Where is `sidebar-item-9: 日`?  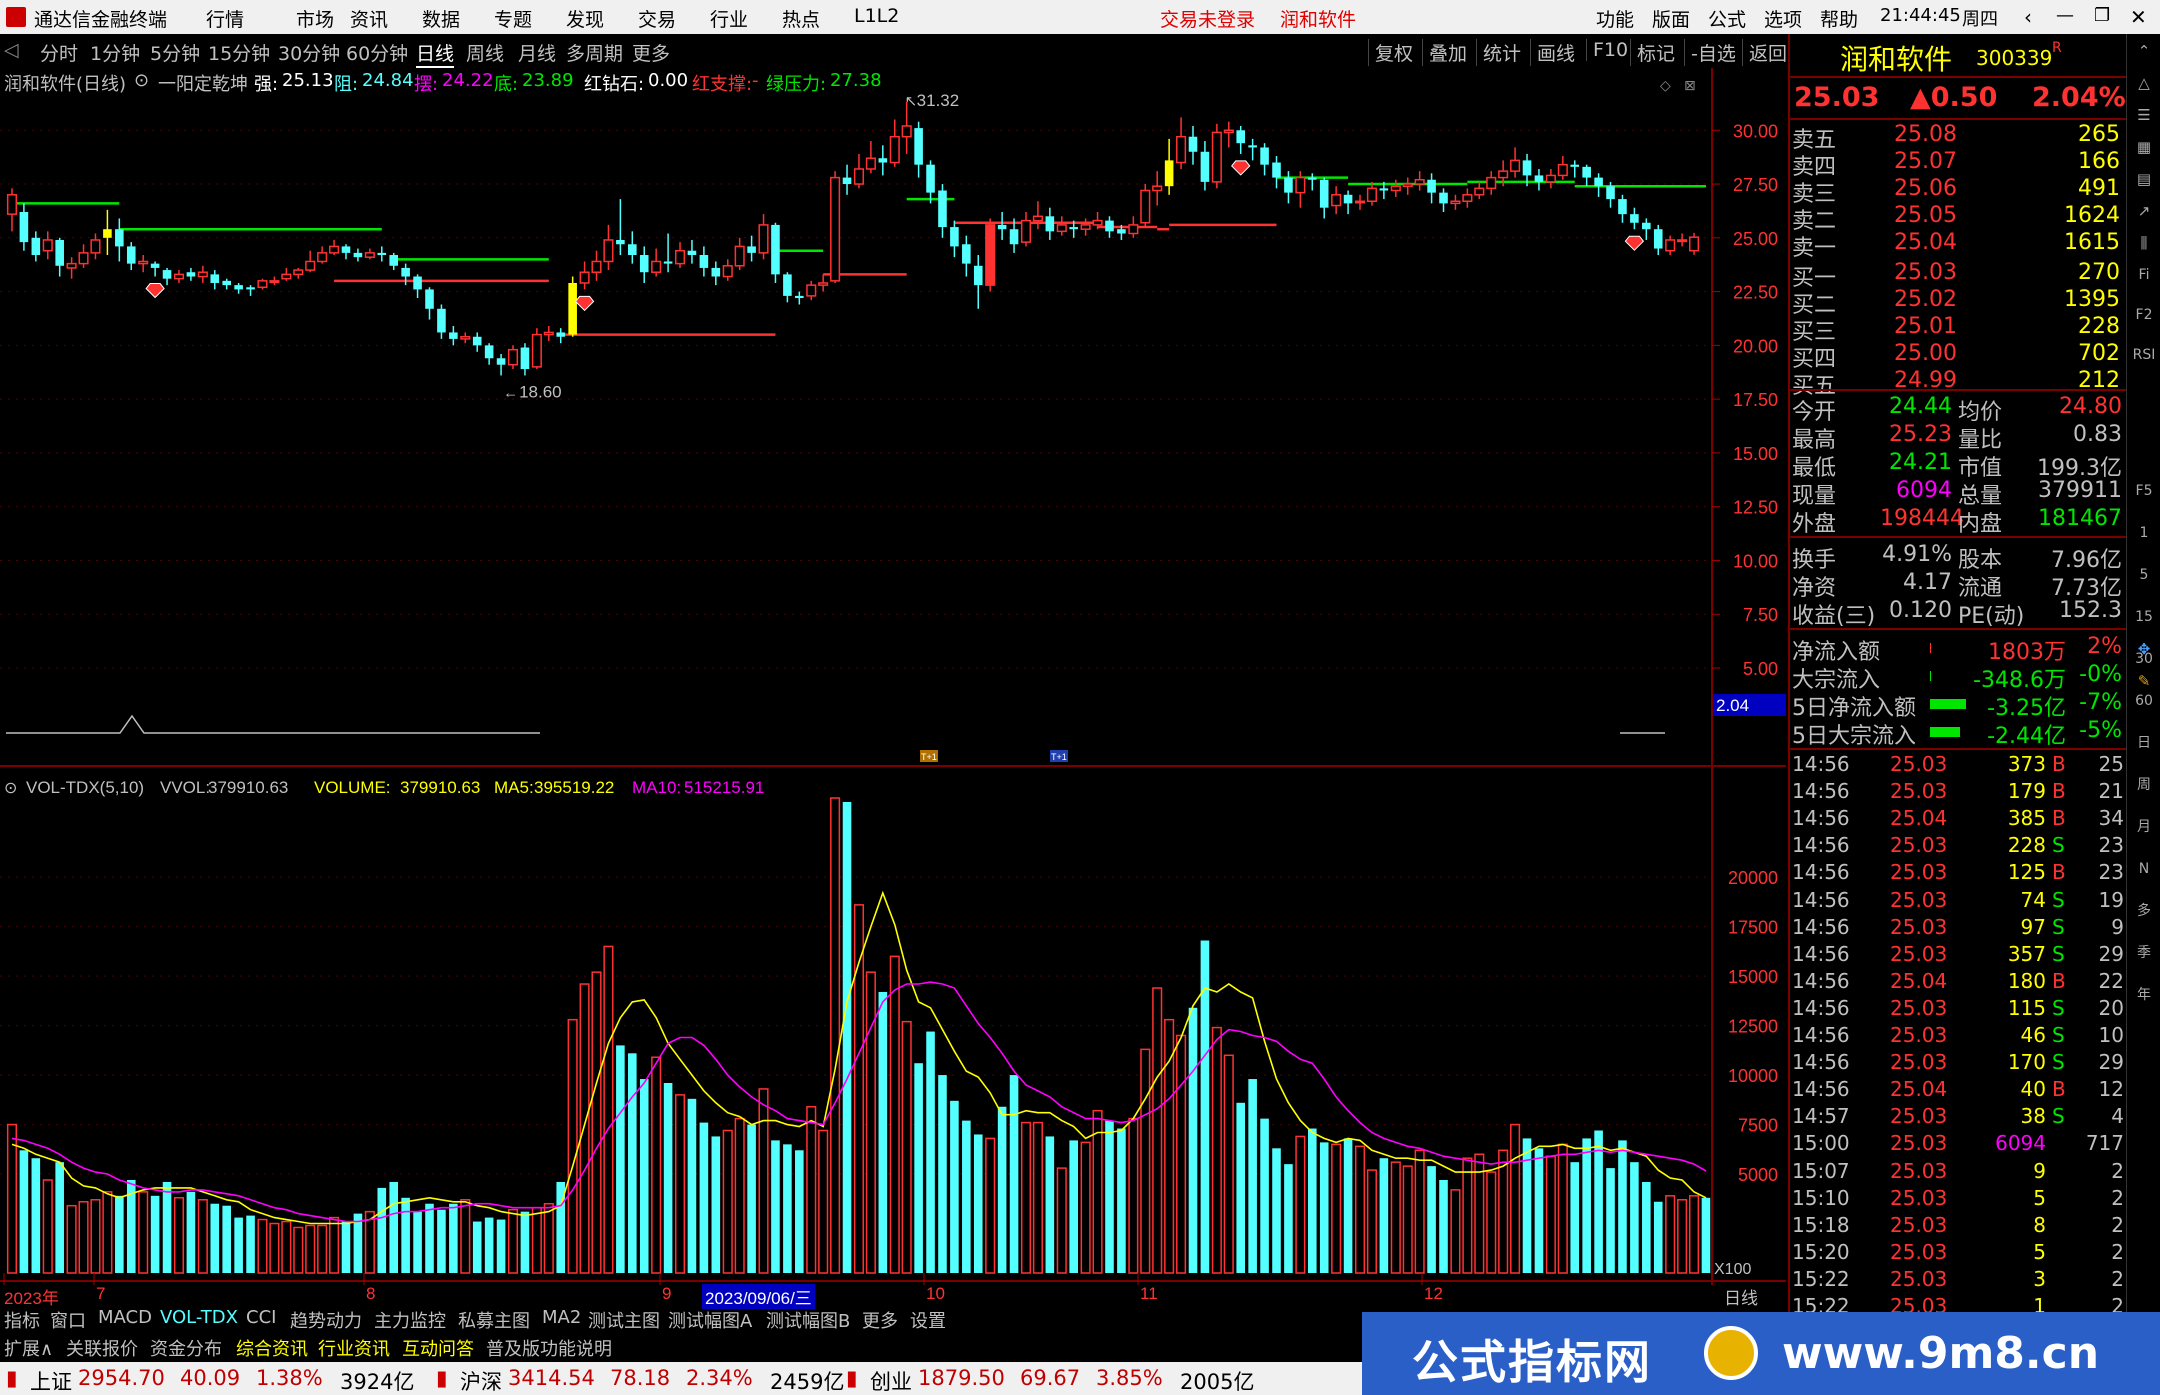
sidebar-item-9: 日 is located at coordinates (2144, 743).